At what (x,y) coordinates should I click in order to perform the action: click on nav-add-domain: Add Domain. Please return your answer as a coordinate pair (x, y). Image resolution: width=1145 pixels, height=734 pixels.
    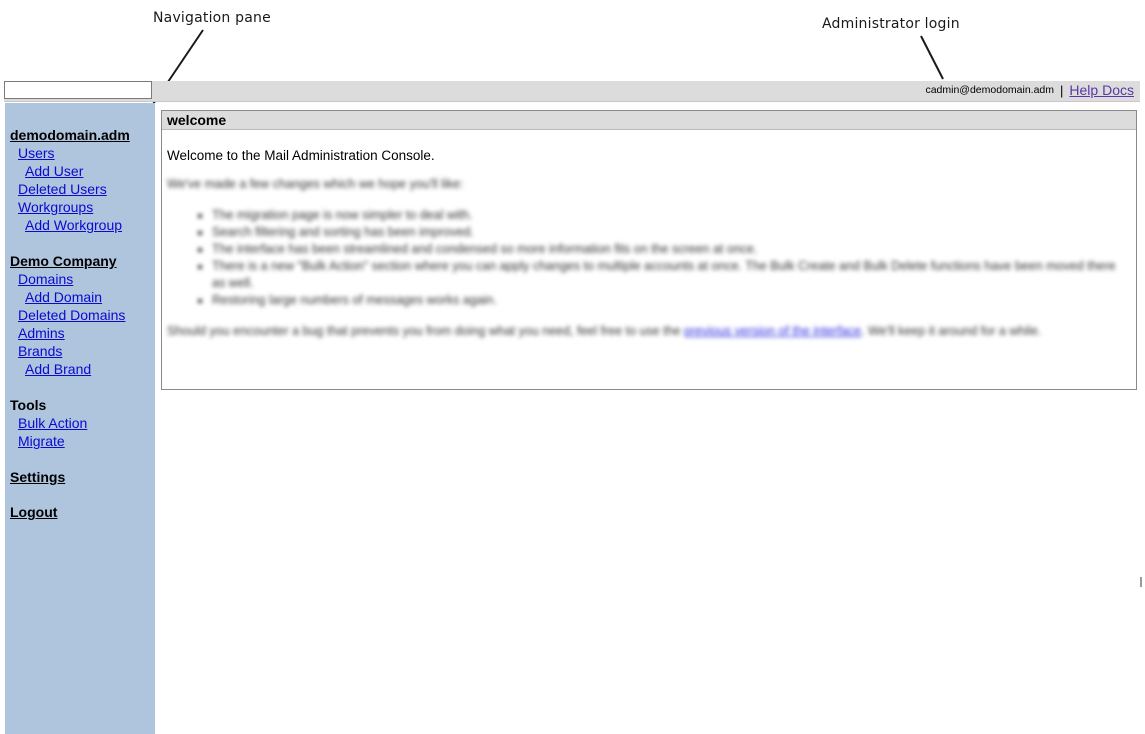
    Looking at the image, I should click on (82, 297).